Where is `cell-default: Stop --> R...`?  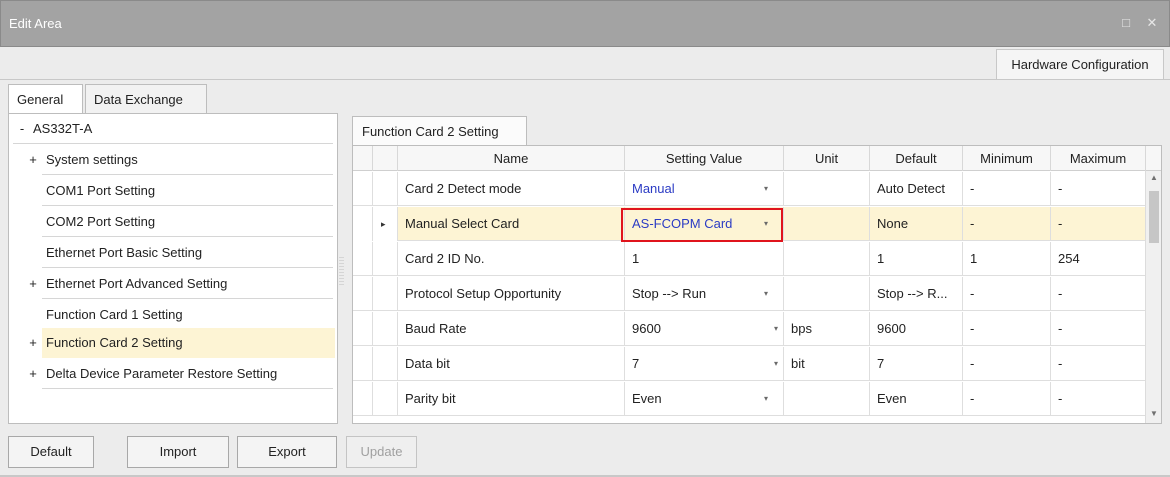
cell-default: Stop --> R... is located at coordinates (916, 294).